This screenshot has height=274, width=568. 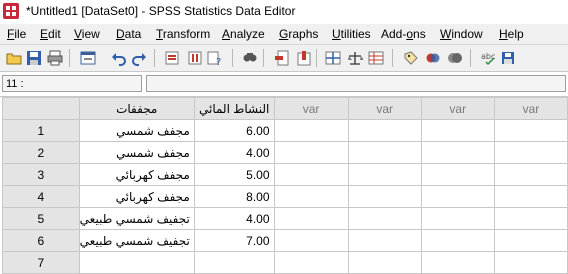 I want to click on value-labels-icon, so click(x=411, y=58).